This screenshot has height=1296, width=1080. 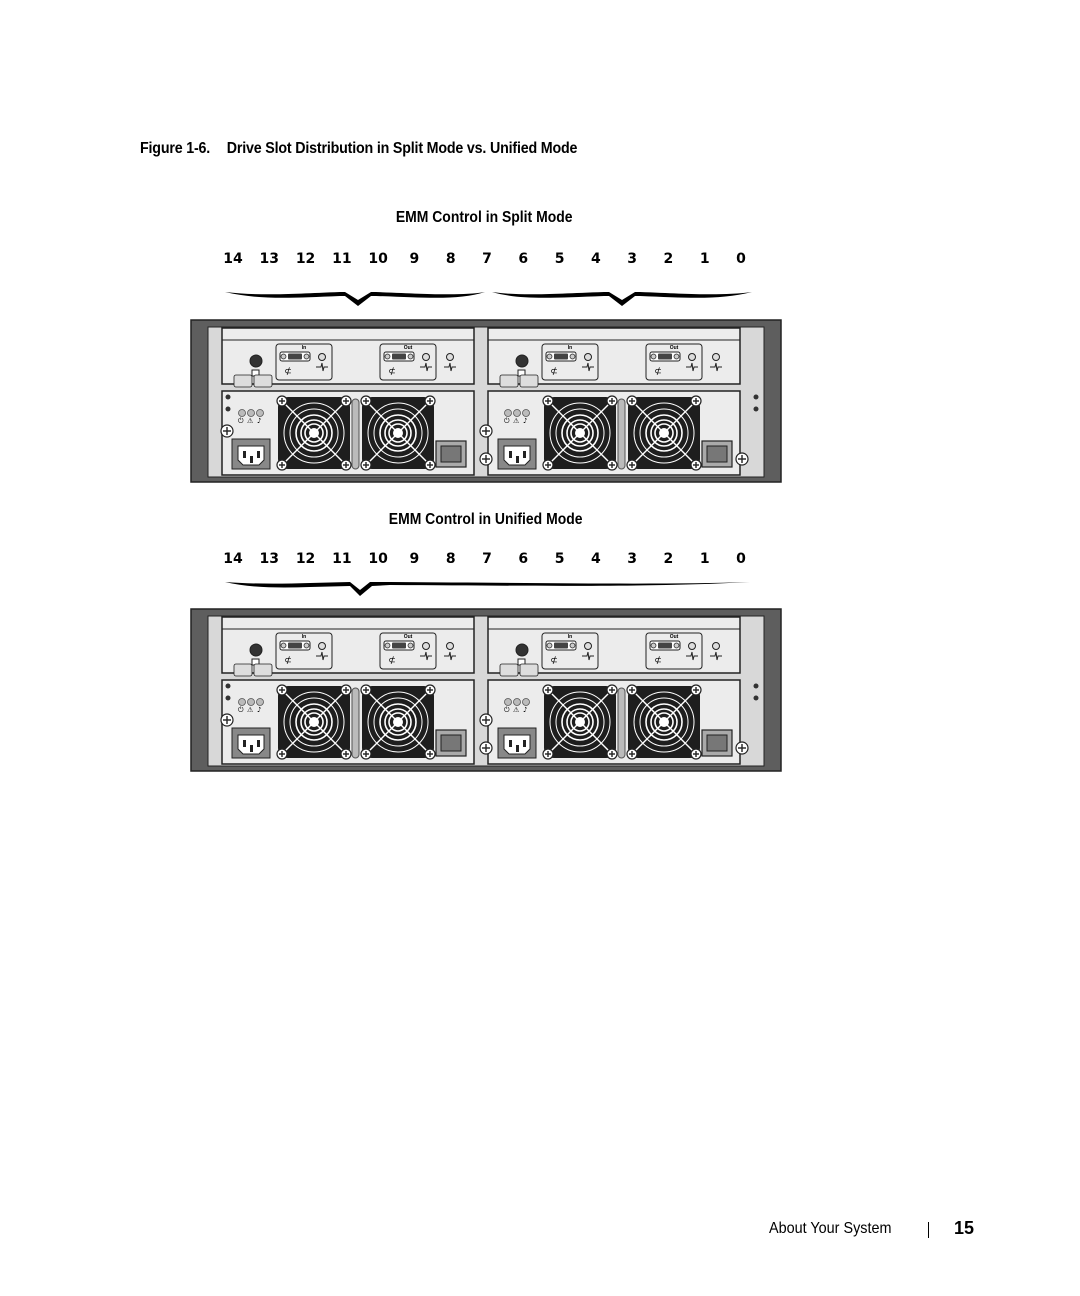 What do you see at coordinates (450, 259) in the screenshot?
I see `slot-number: 8` at bounding box center [450, 259].